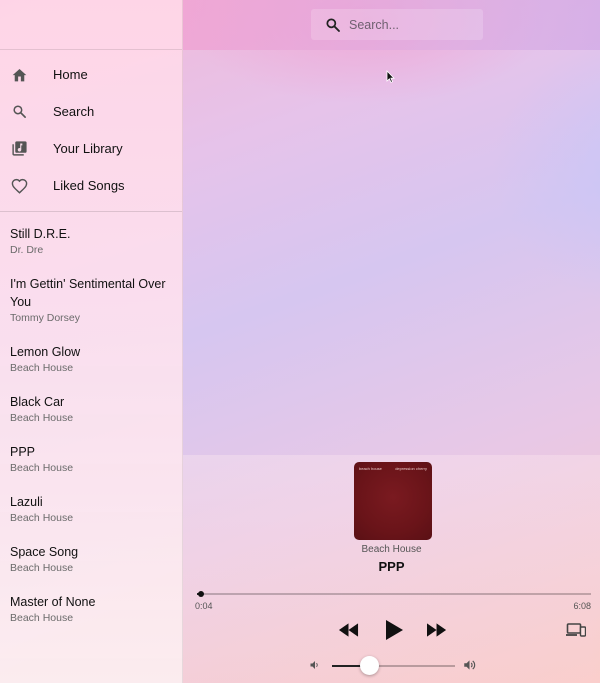 This screenshot has width=600, height=683. I want to click on home-icon, so click(19, 75).